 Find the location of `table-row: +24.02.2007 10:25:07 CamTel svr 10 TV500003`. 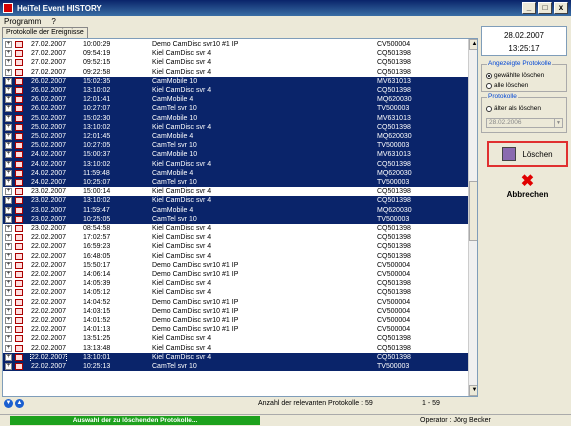

table-row: +24.02.2007 10:25:07 CamTel svr 10 TV500003 is located at coordinates (235, 183).